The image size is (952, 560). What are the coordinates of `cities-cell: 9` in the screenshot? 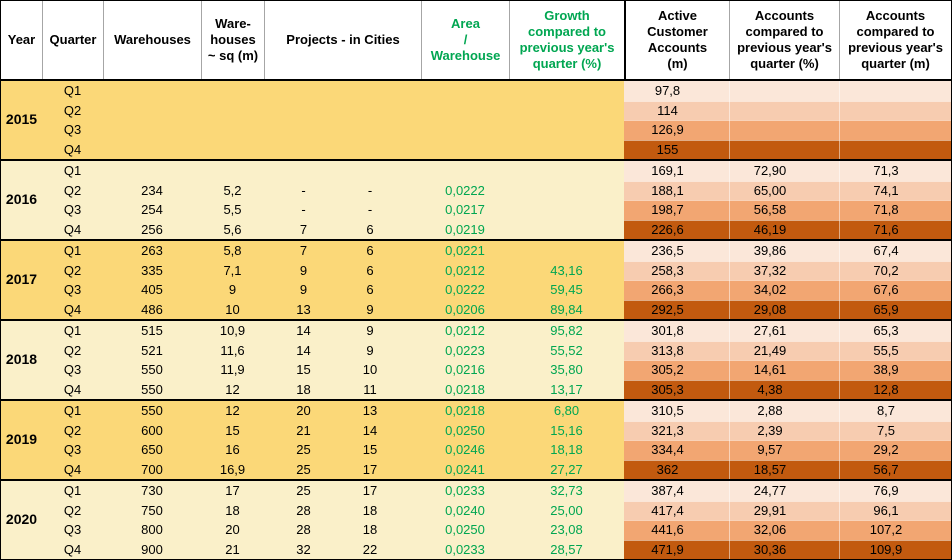 It's located at (382, 309).